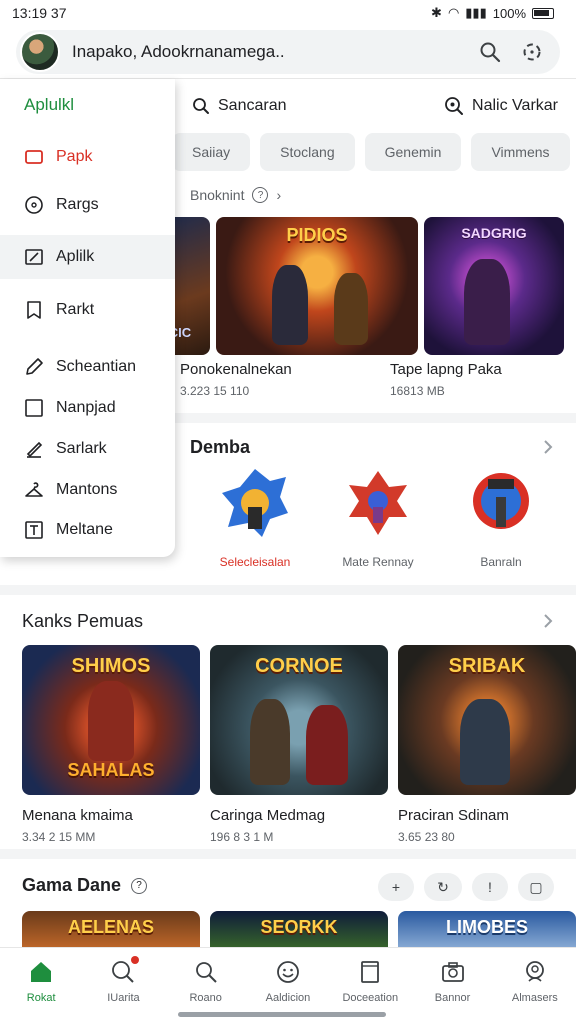 Image resolution: width=576 pixels, height=1024 pixels. I want to click on drawer-item-mantons: Mantons, so click(87, 490).